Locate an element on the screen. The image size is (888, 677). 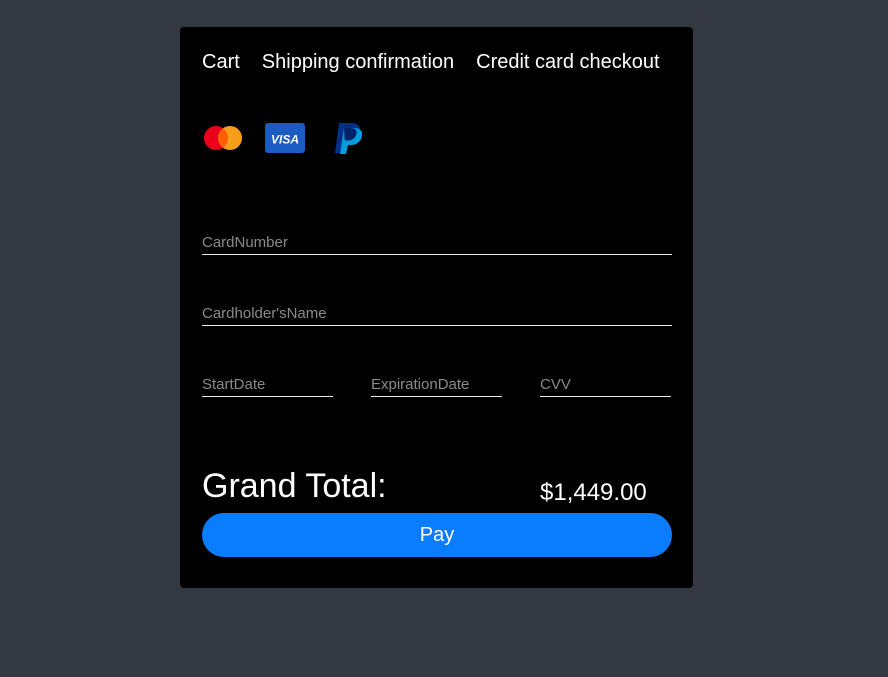
cardholder-name-input is located at coordinates (437, 315).